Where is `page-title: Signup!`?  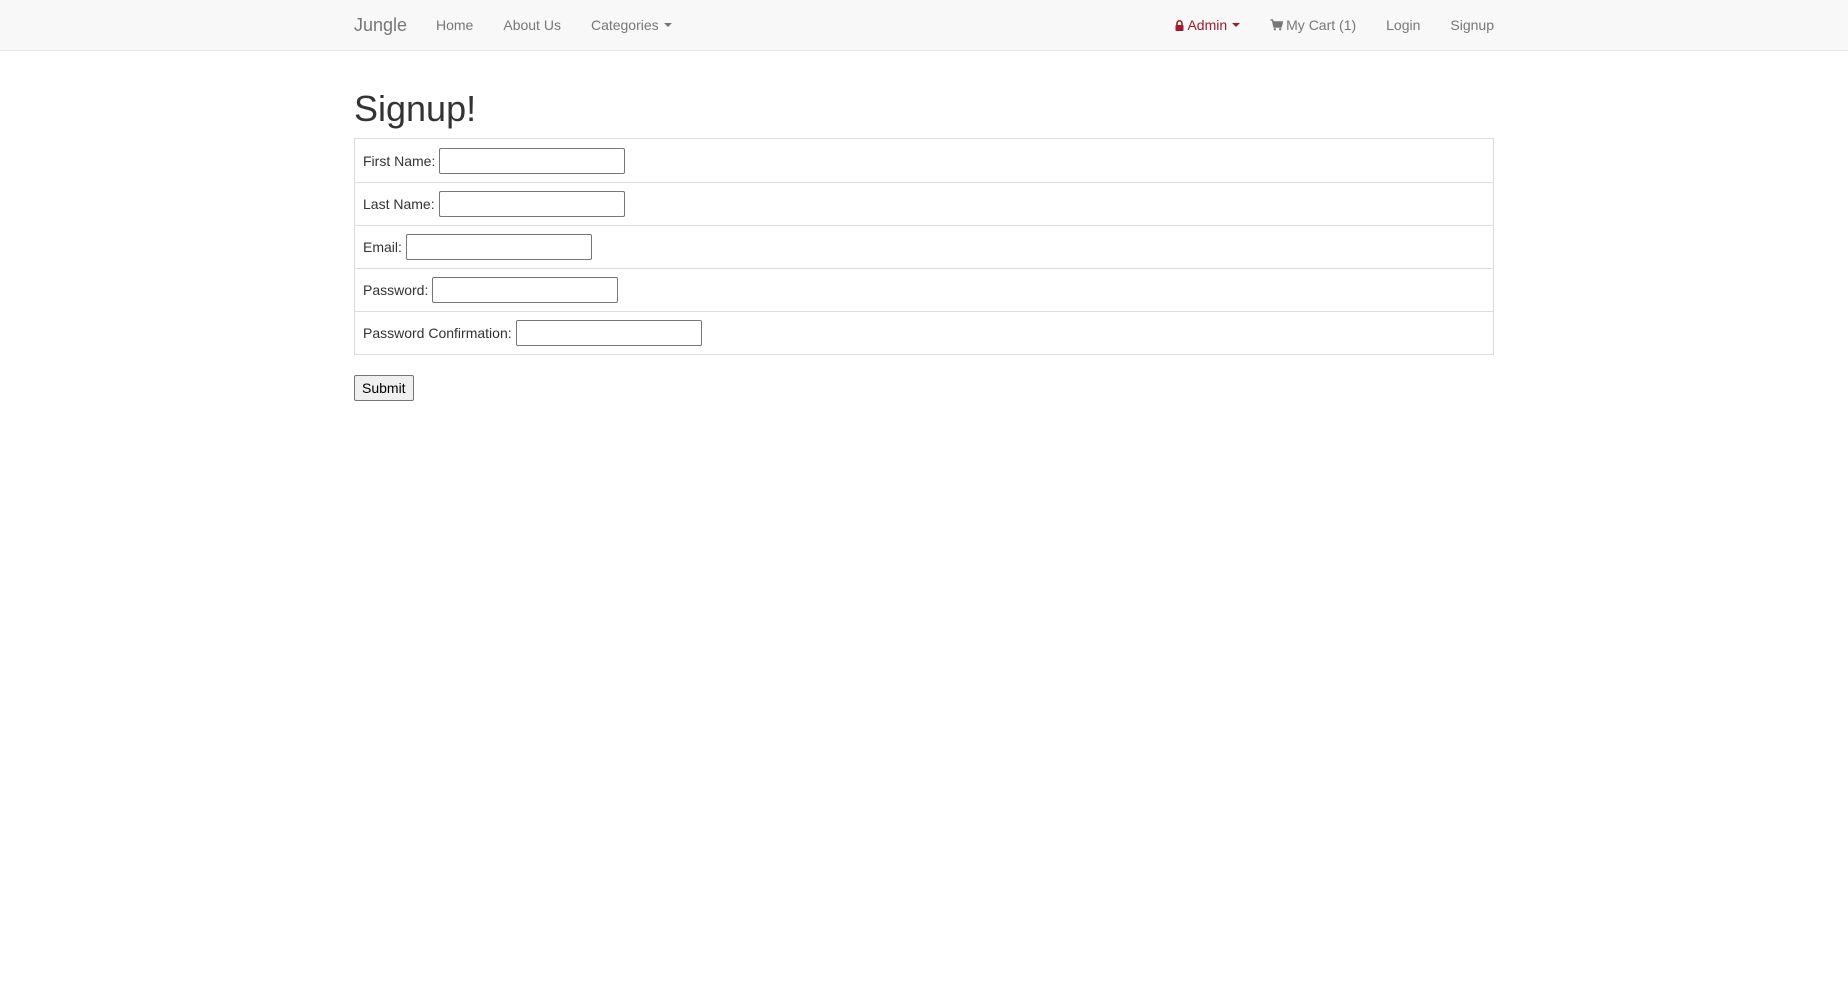
page-title: Signup! is located at coordinates (415, 108).